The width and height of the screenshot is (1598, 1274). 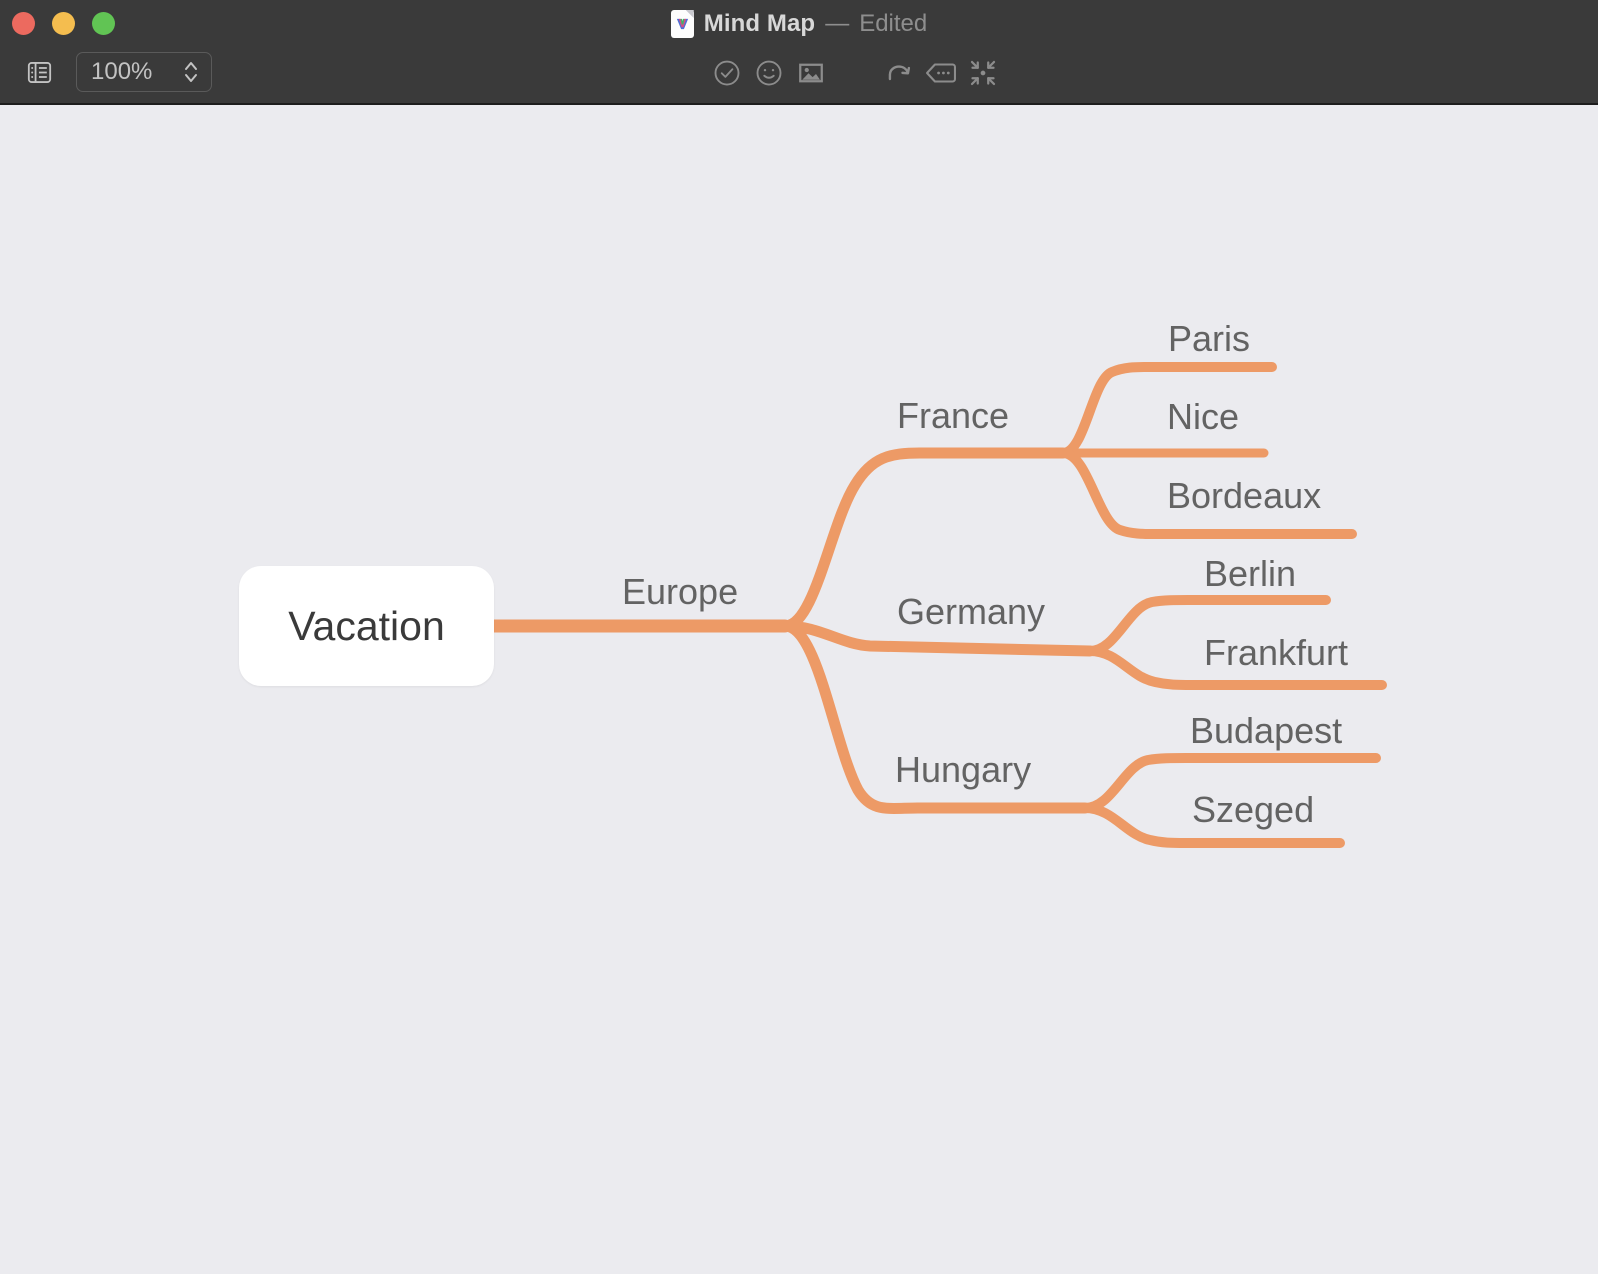 What do you see at coordinates (759, 23) in the screenshot?
I see `window-title: Mind Map` at bounding box center [759, 23].